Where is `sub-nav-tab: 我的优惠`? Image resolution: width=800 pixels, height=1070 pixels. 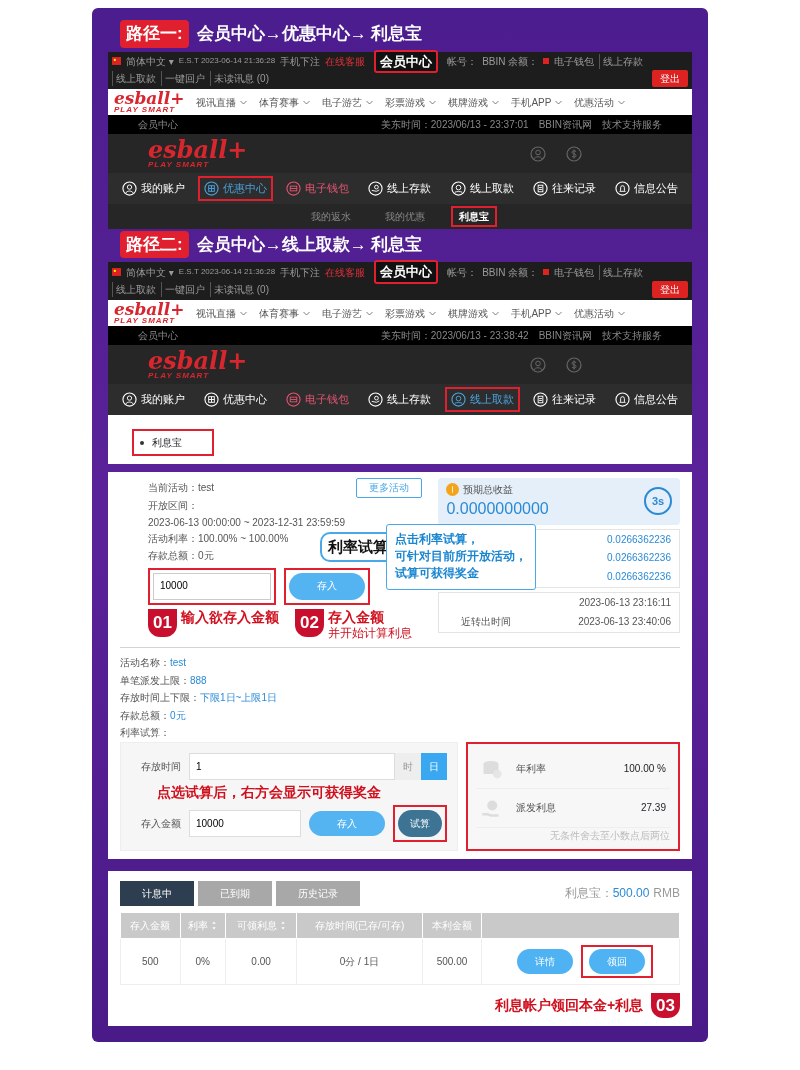 sub-nav-tab: 我的优惠 is located at coordinates (405, 216).